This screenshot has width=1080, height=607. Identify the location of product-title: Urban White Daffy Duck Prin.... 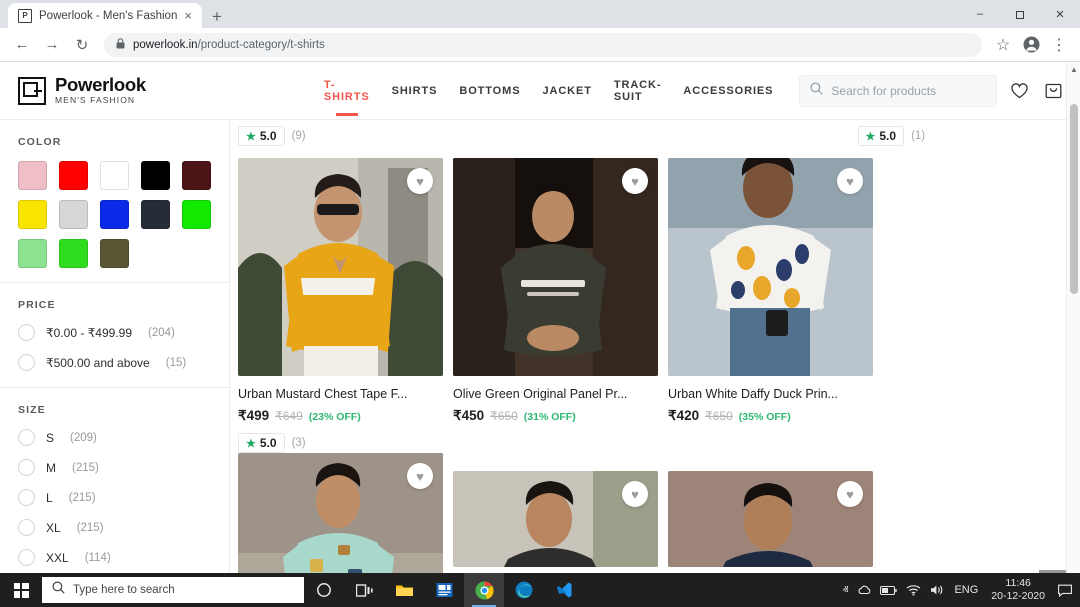
(770, 394).